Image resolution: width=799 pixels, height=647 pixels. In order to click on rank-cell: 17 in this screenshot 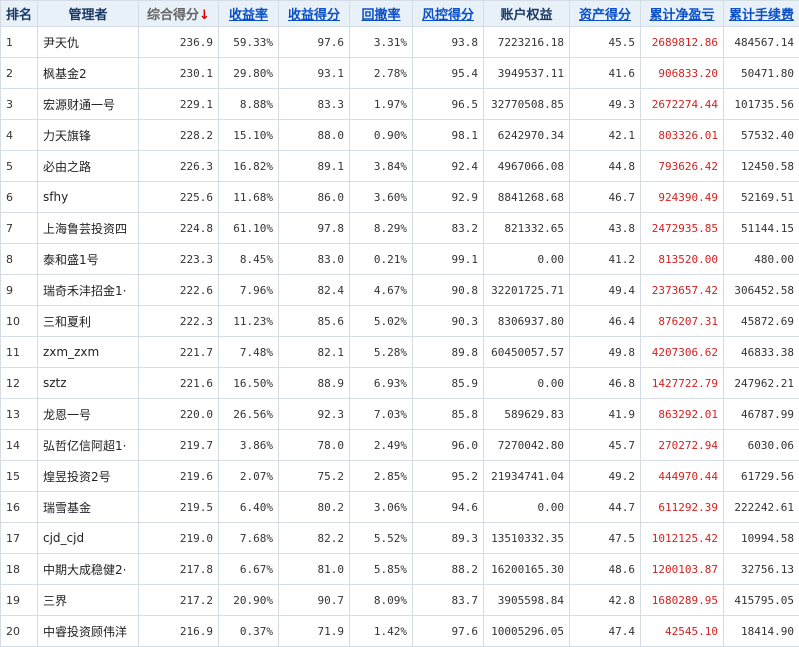, I will do `click(19, 538)`.